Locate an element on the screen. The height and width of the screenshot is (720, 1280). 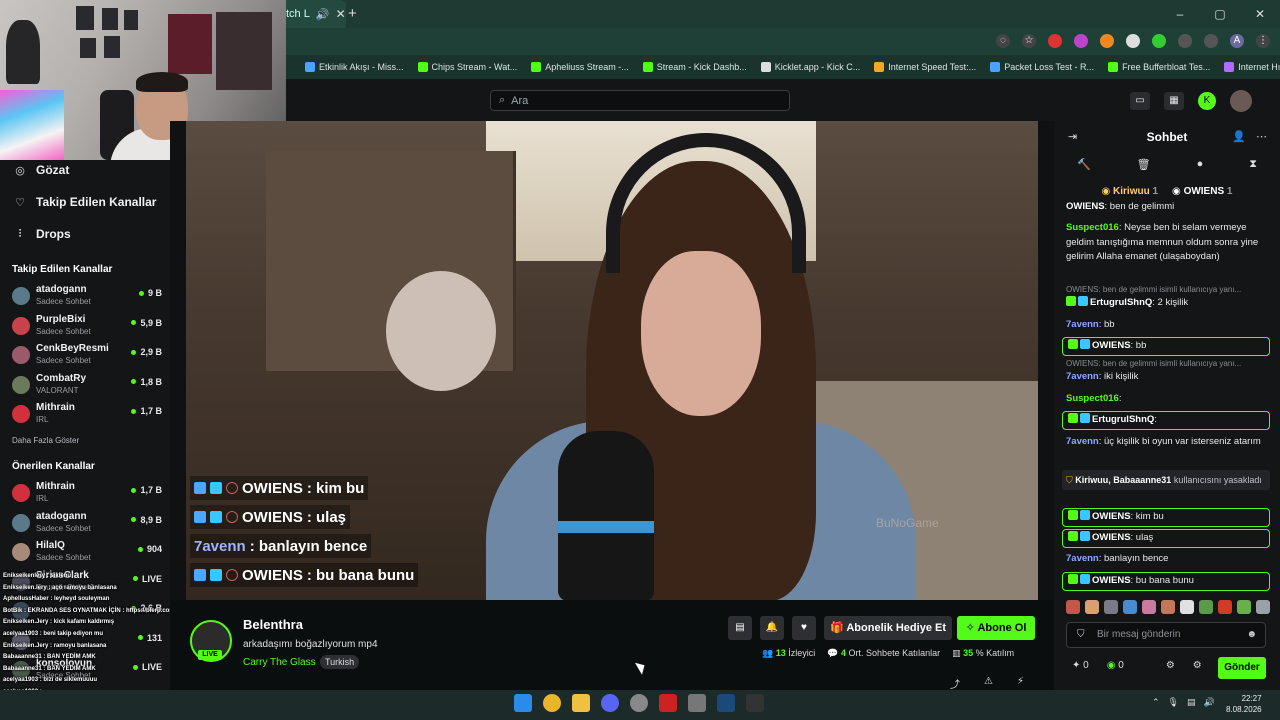
profile-avatar: A is located at coordinates (1237, 41).